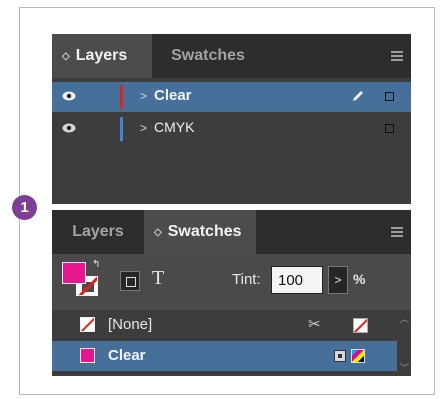  What do you see at coordinates (404, 367) in the screenshot?
I see `scroll-down-icon: ﹀` at bounding box center [404, 367].